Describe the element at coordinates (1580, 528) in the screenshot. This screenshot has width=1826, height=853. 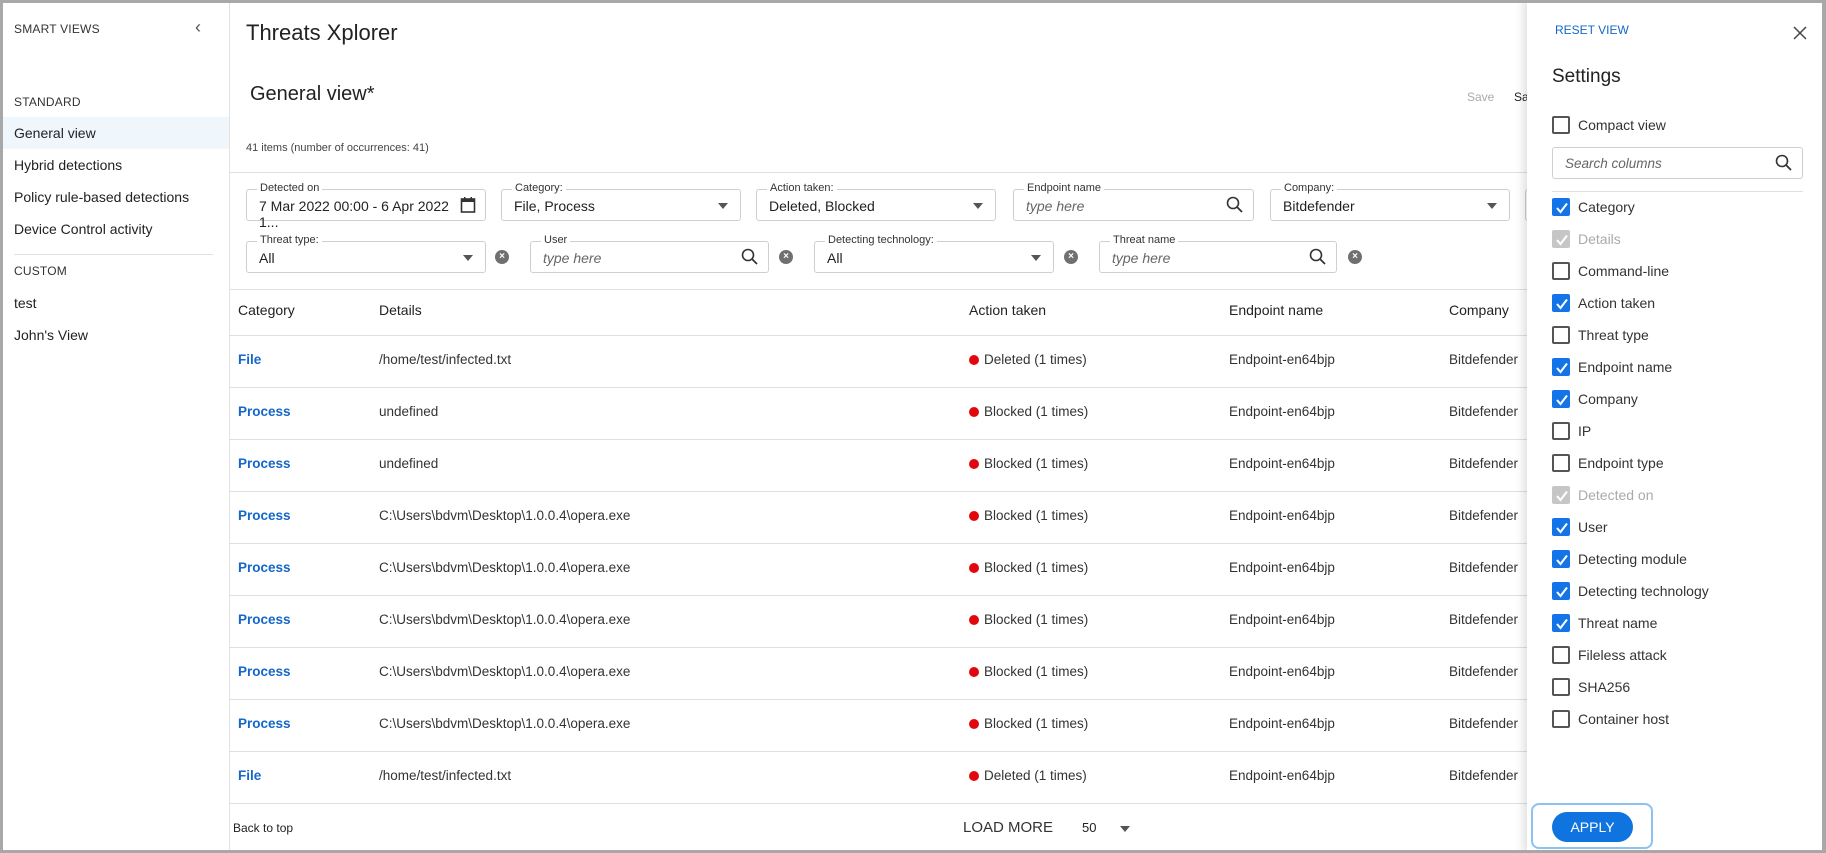
I see `column-checkbox: User` at that location.